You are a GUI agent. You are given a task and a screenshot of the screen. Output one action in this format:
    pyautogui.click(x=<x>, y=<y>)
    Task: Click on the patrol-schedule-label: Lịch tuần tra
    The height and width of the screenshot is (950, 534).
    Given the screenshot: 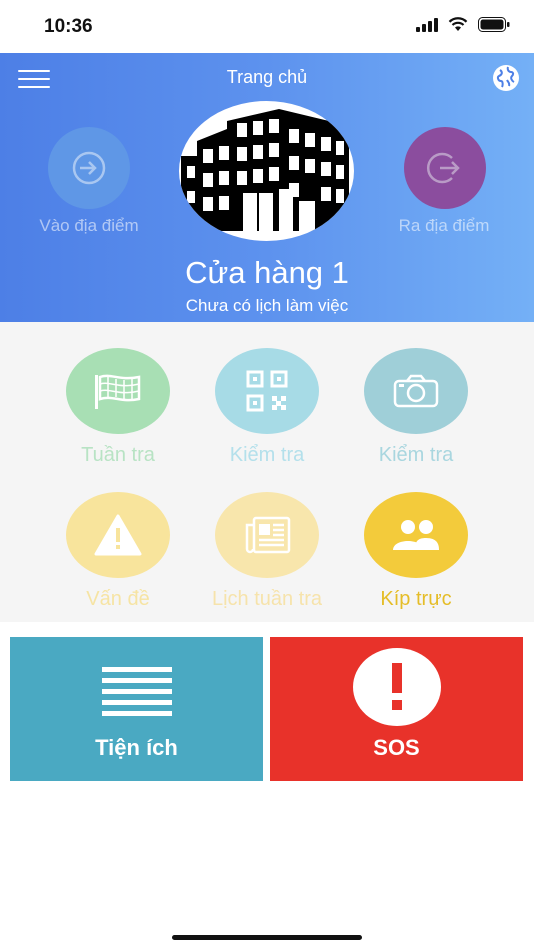 What is the action you would take?
    pyautogui.click(x=267, y=599)
    